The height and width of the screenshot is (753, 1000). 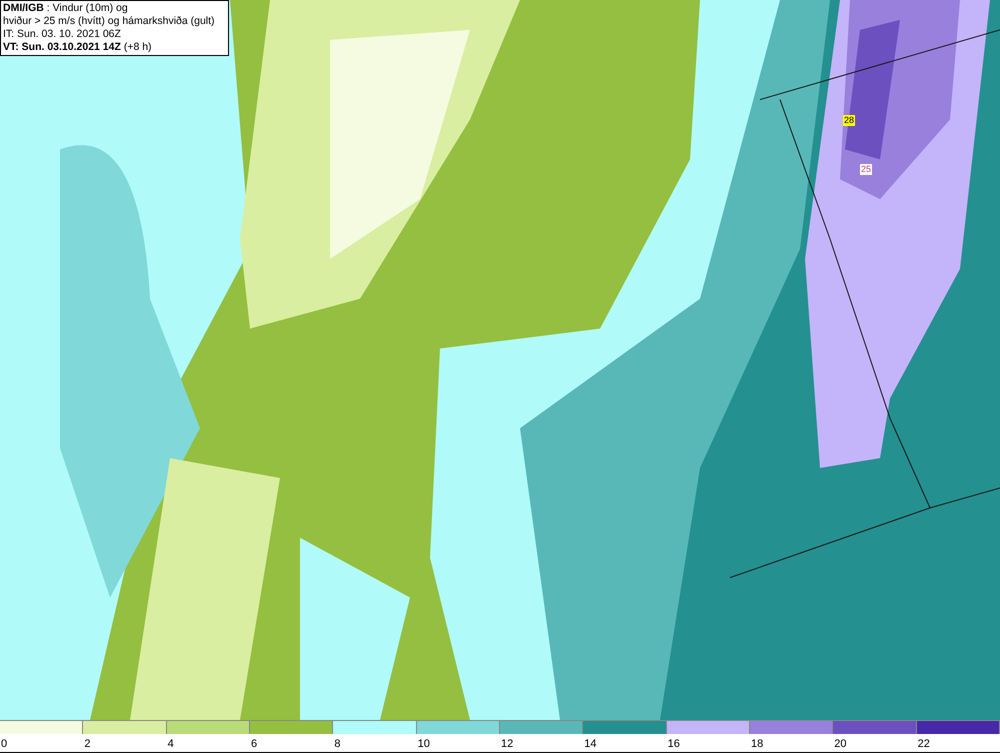 What do you see at coordinates (109, 21) in the screenshot?
I see `title-line: hviður > 25 m/s (hvítt) og hámarkshviða (gult)` at bounding box center [109, 21].